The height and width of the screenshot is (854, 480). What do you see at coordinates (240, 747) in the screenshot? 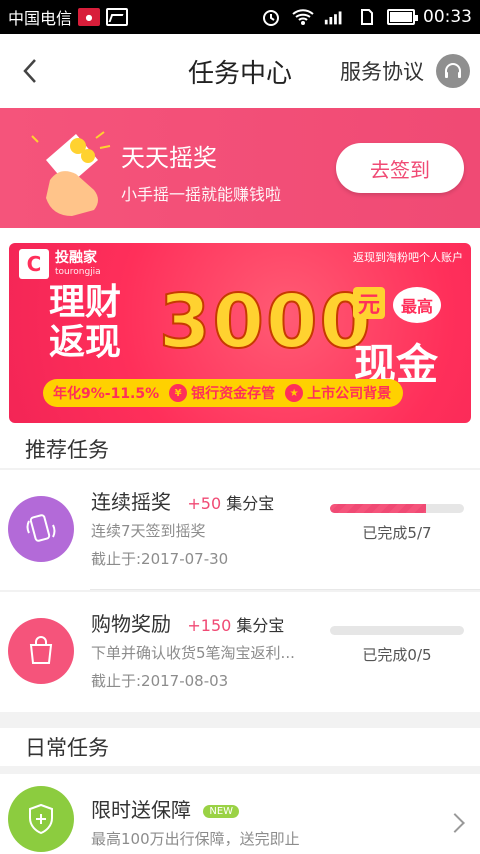
I see `daily-section-title: 日常任务` at bounding box center [240, 747].